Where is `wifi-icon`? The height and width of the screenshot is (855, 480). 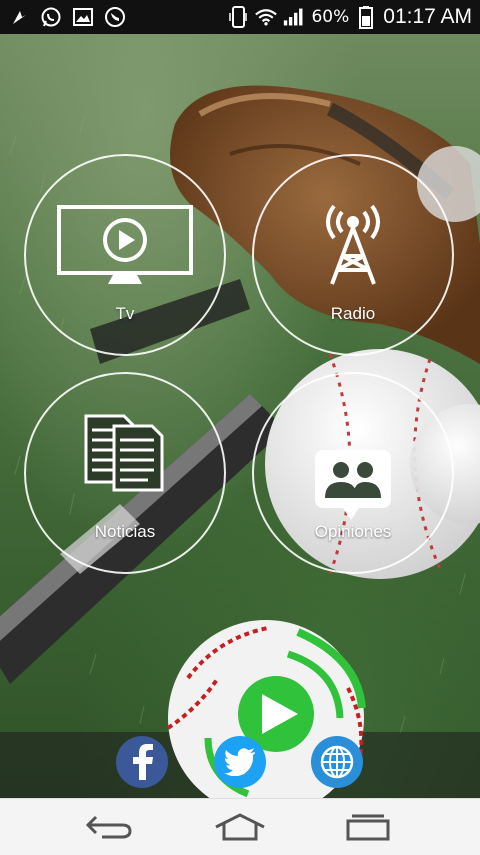 wifi-icon is located at coordinates (266, 17).